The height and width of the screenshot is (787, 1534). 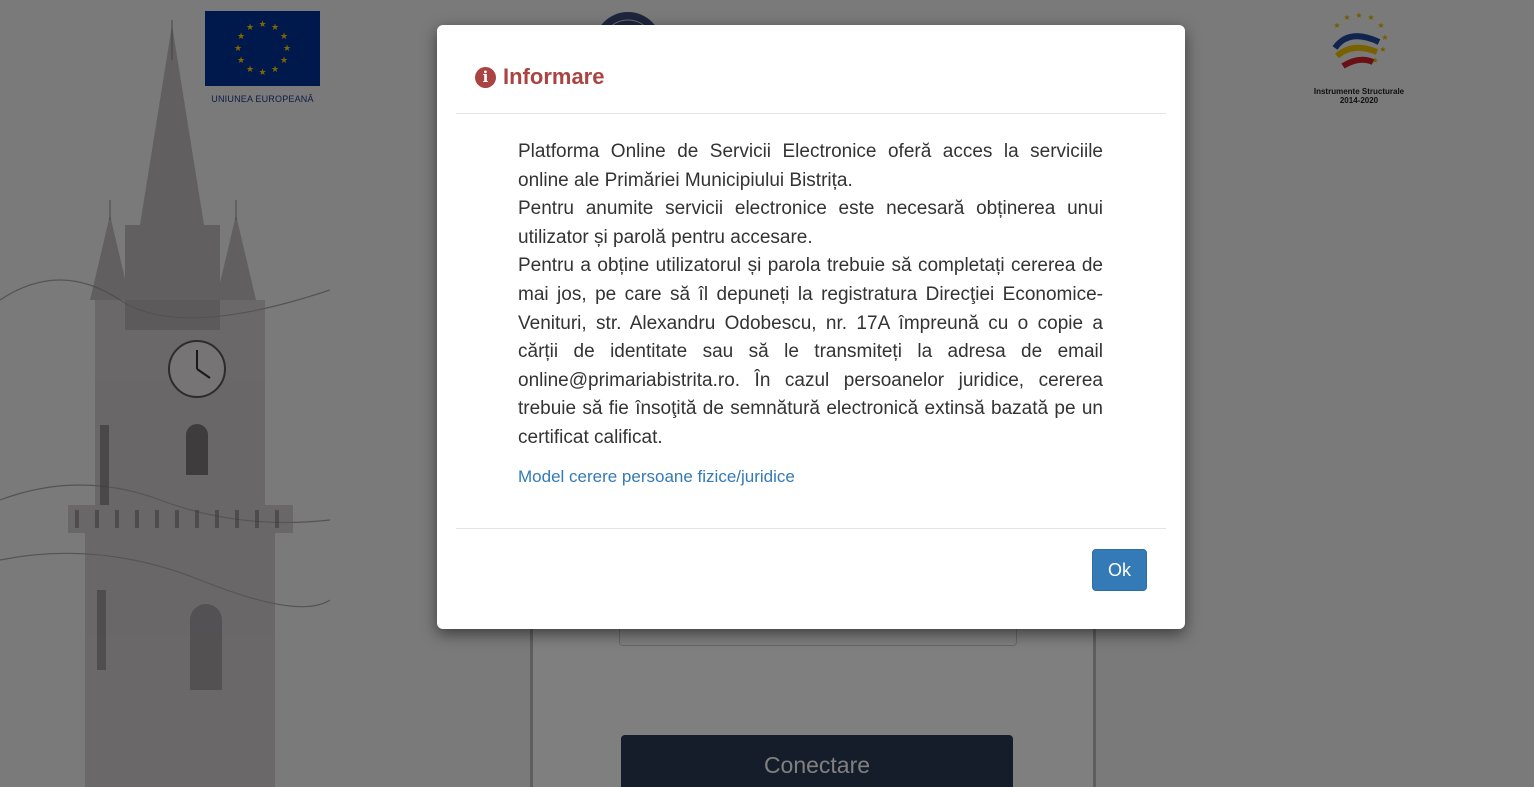 What do you see at coordinates (554, 76) in the screenshot?
I see `modal-title-text: Informare` at bounding box center [554, 76].